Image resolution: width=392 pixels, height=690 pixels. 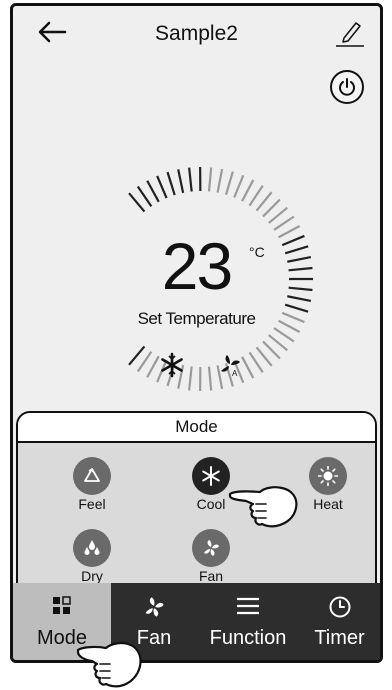 What do you see at coordinates (339, 638) in the screenshot?
I see `tab-label: Timer` at bounding box center [339, 638].